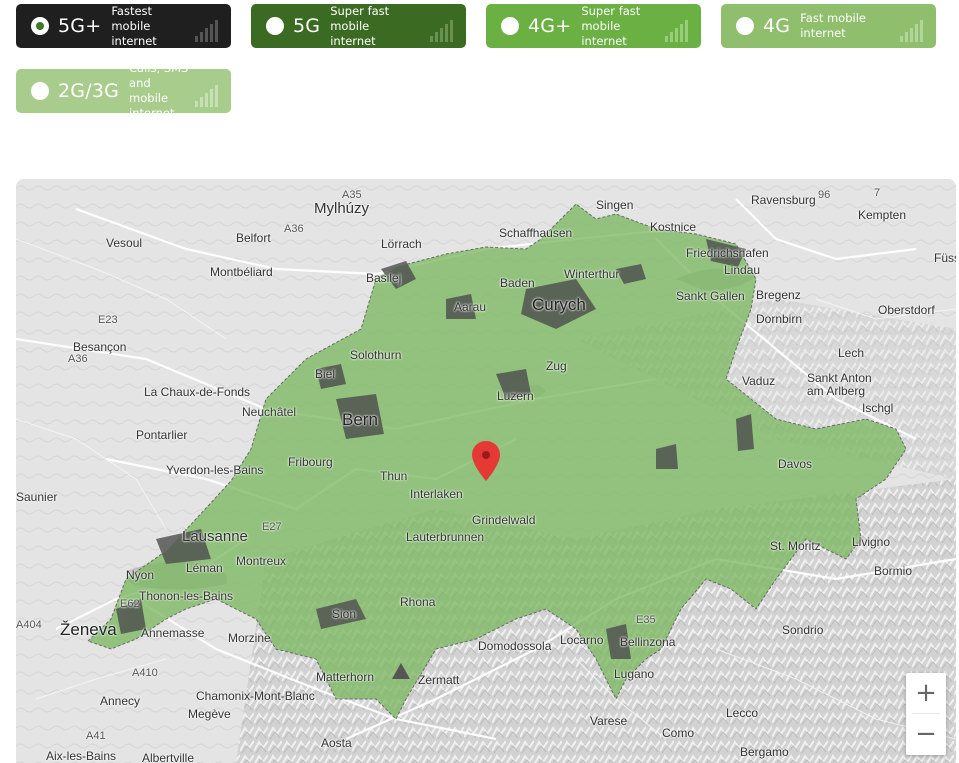  Describe the element at coordinates (186, 596) in the screenshot. I see `city-label: Thonon-les-Bains` at that location.